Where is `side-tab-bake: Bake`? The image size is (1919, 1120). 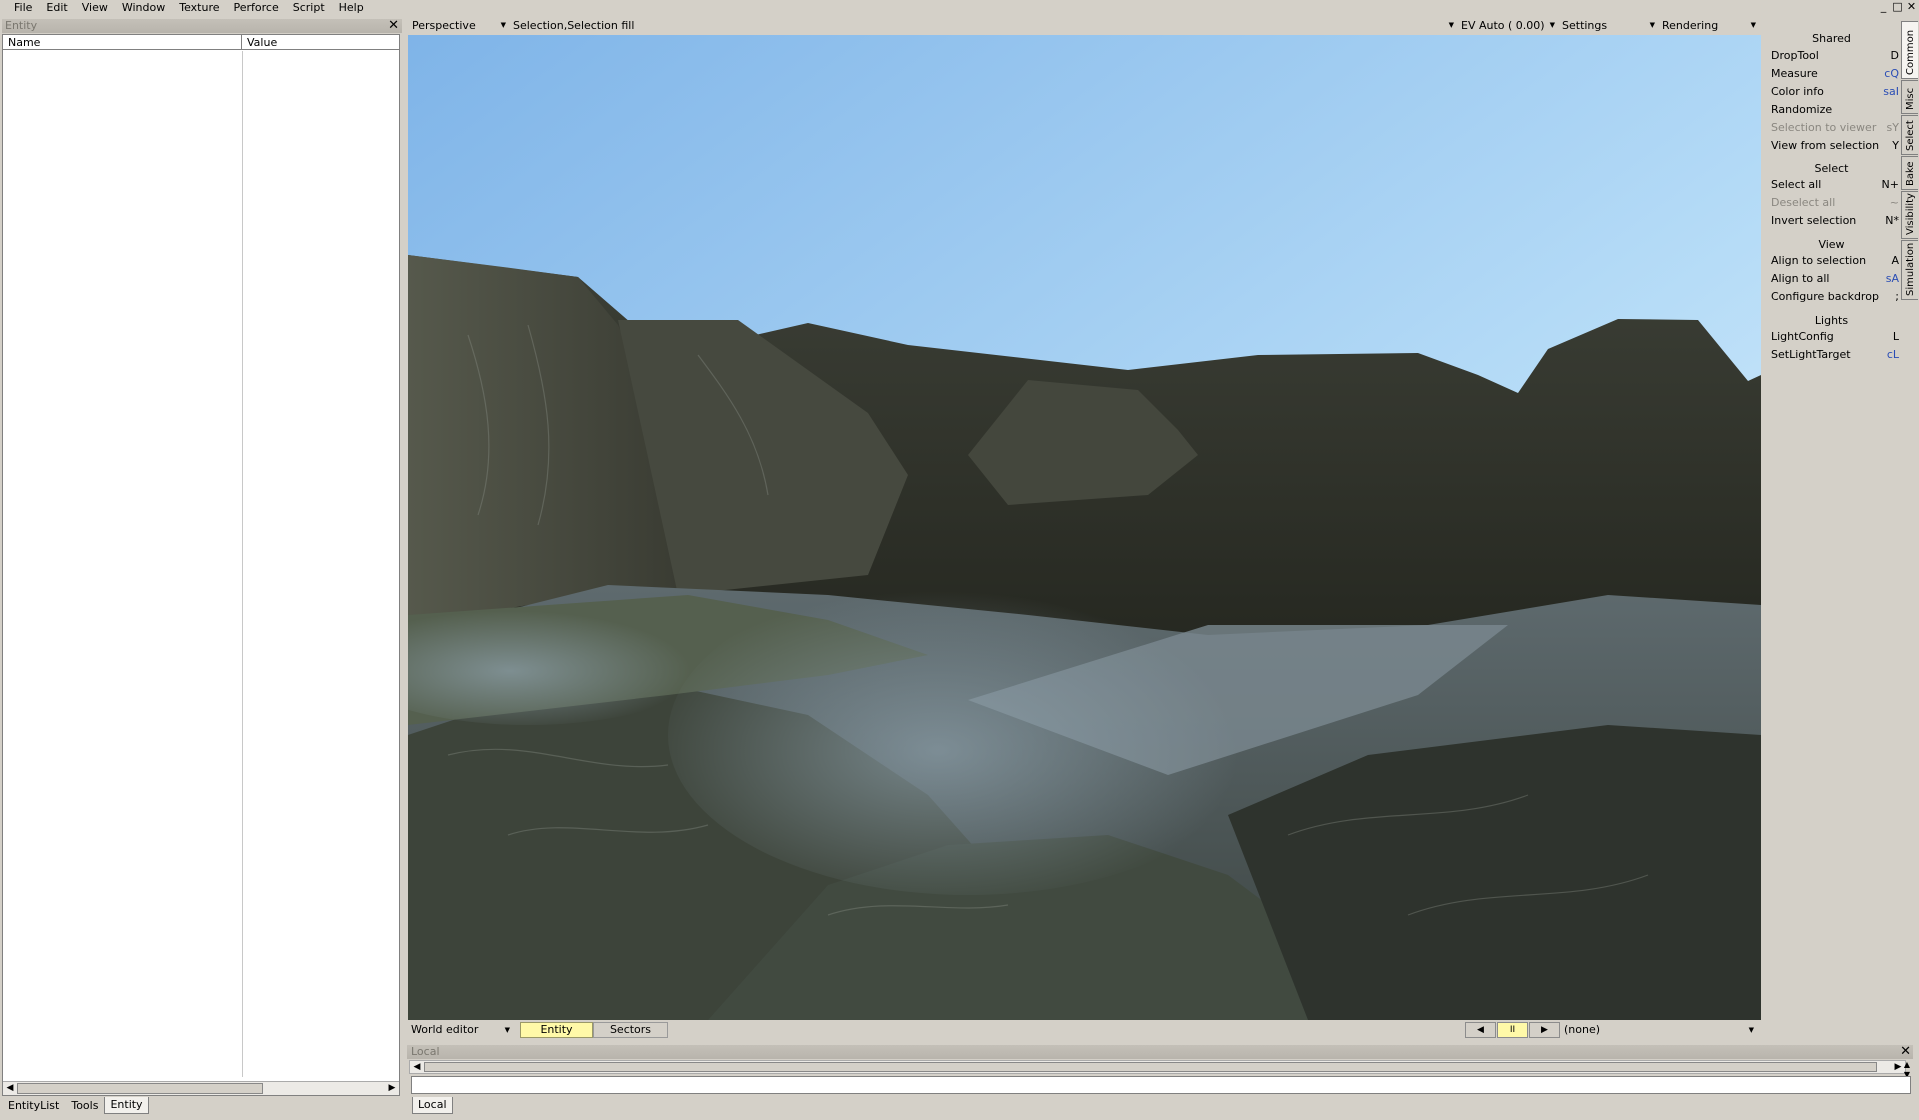
side-tab-bake: Bake is located at coordinates (1909, 173).